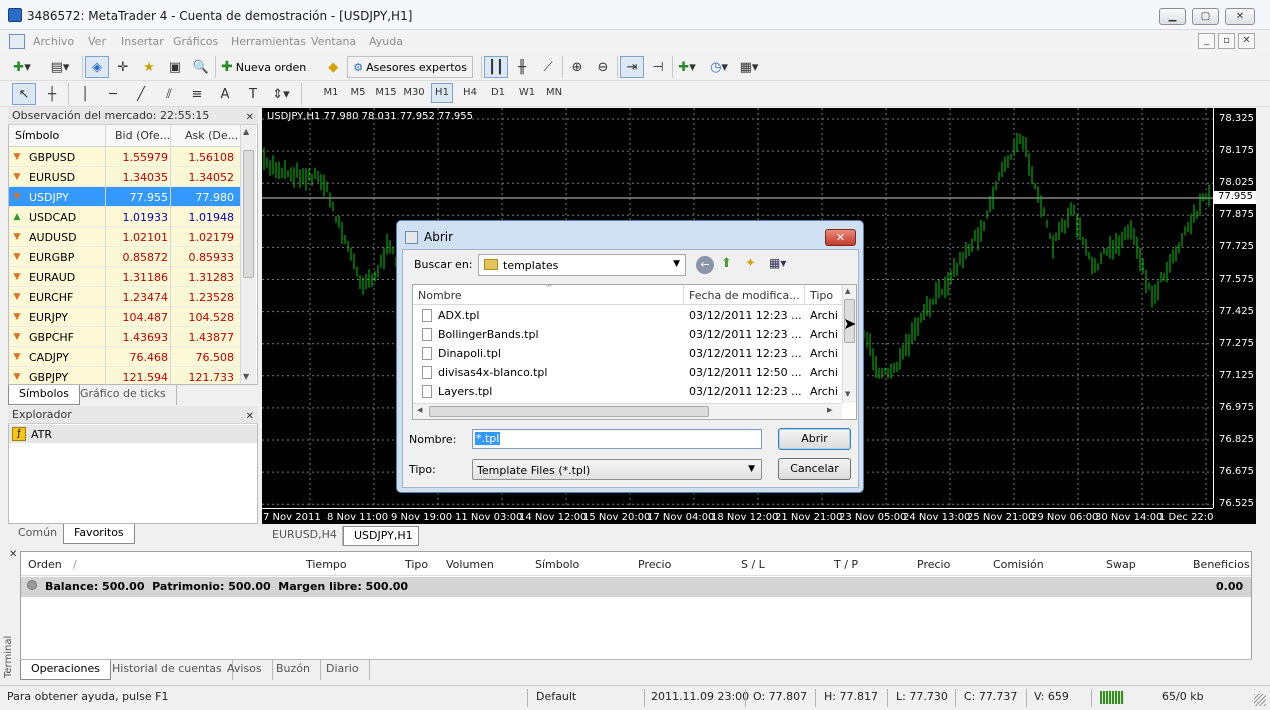  I want to click on timeframe-d1: D1, so click(498, 93).